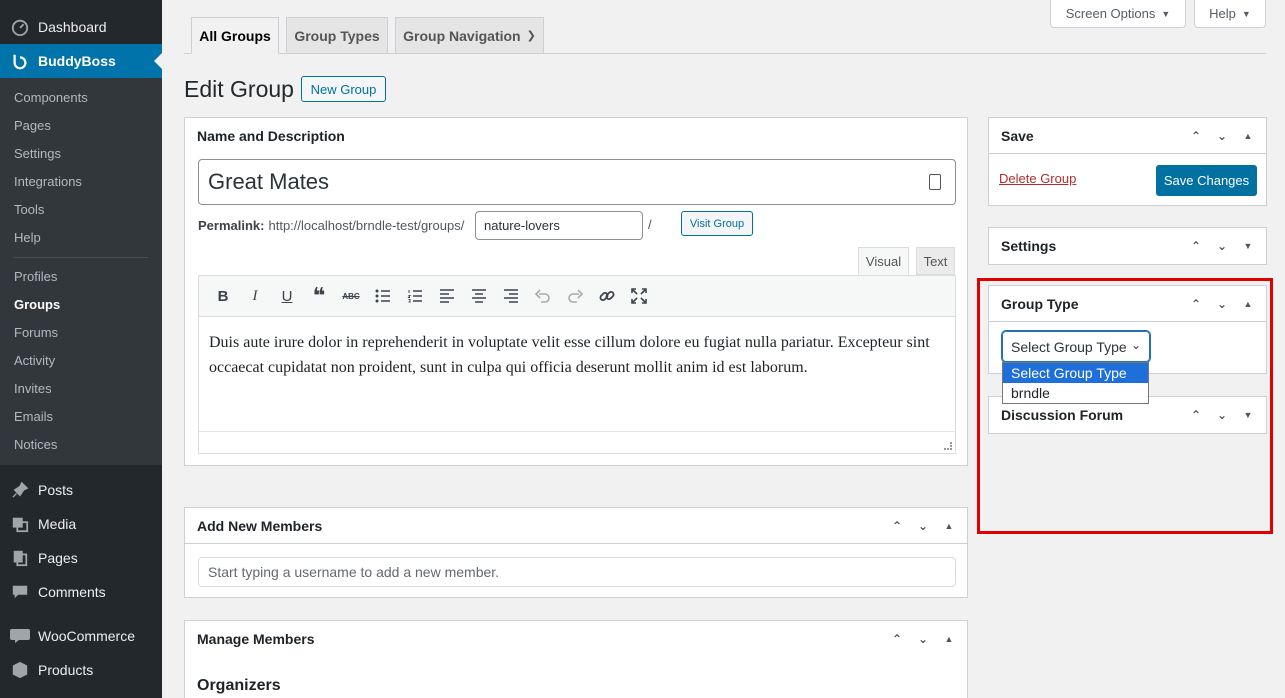 This screenshot has width=1285, height=698. What do you see at coordinates (1075, 373) in the screenshot?
I see `option-select-group-type: Select Group Type` at bounding box center [1075, 373].